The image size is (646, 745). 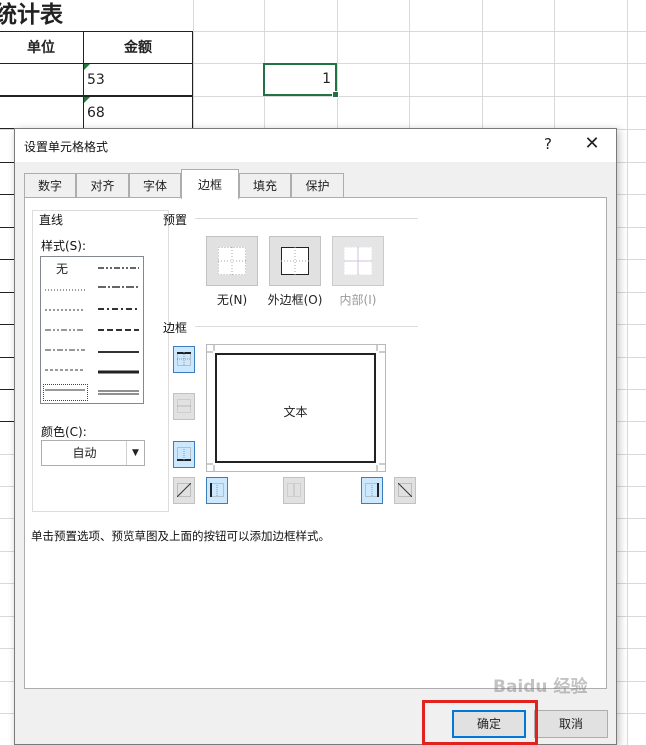 I want to click on border-diagonal-up-button, so click(x=184, y=490).